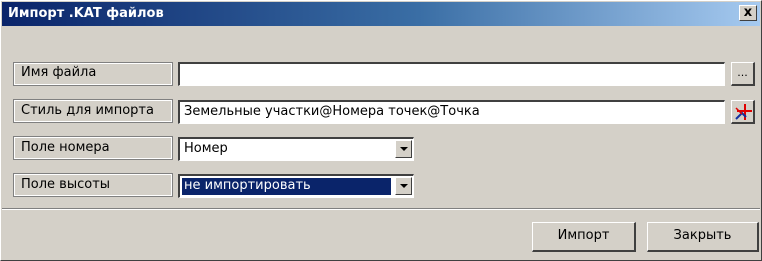 This screenshot has width=762, height=261. I want to click on filename-input, so click(451, 74).